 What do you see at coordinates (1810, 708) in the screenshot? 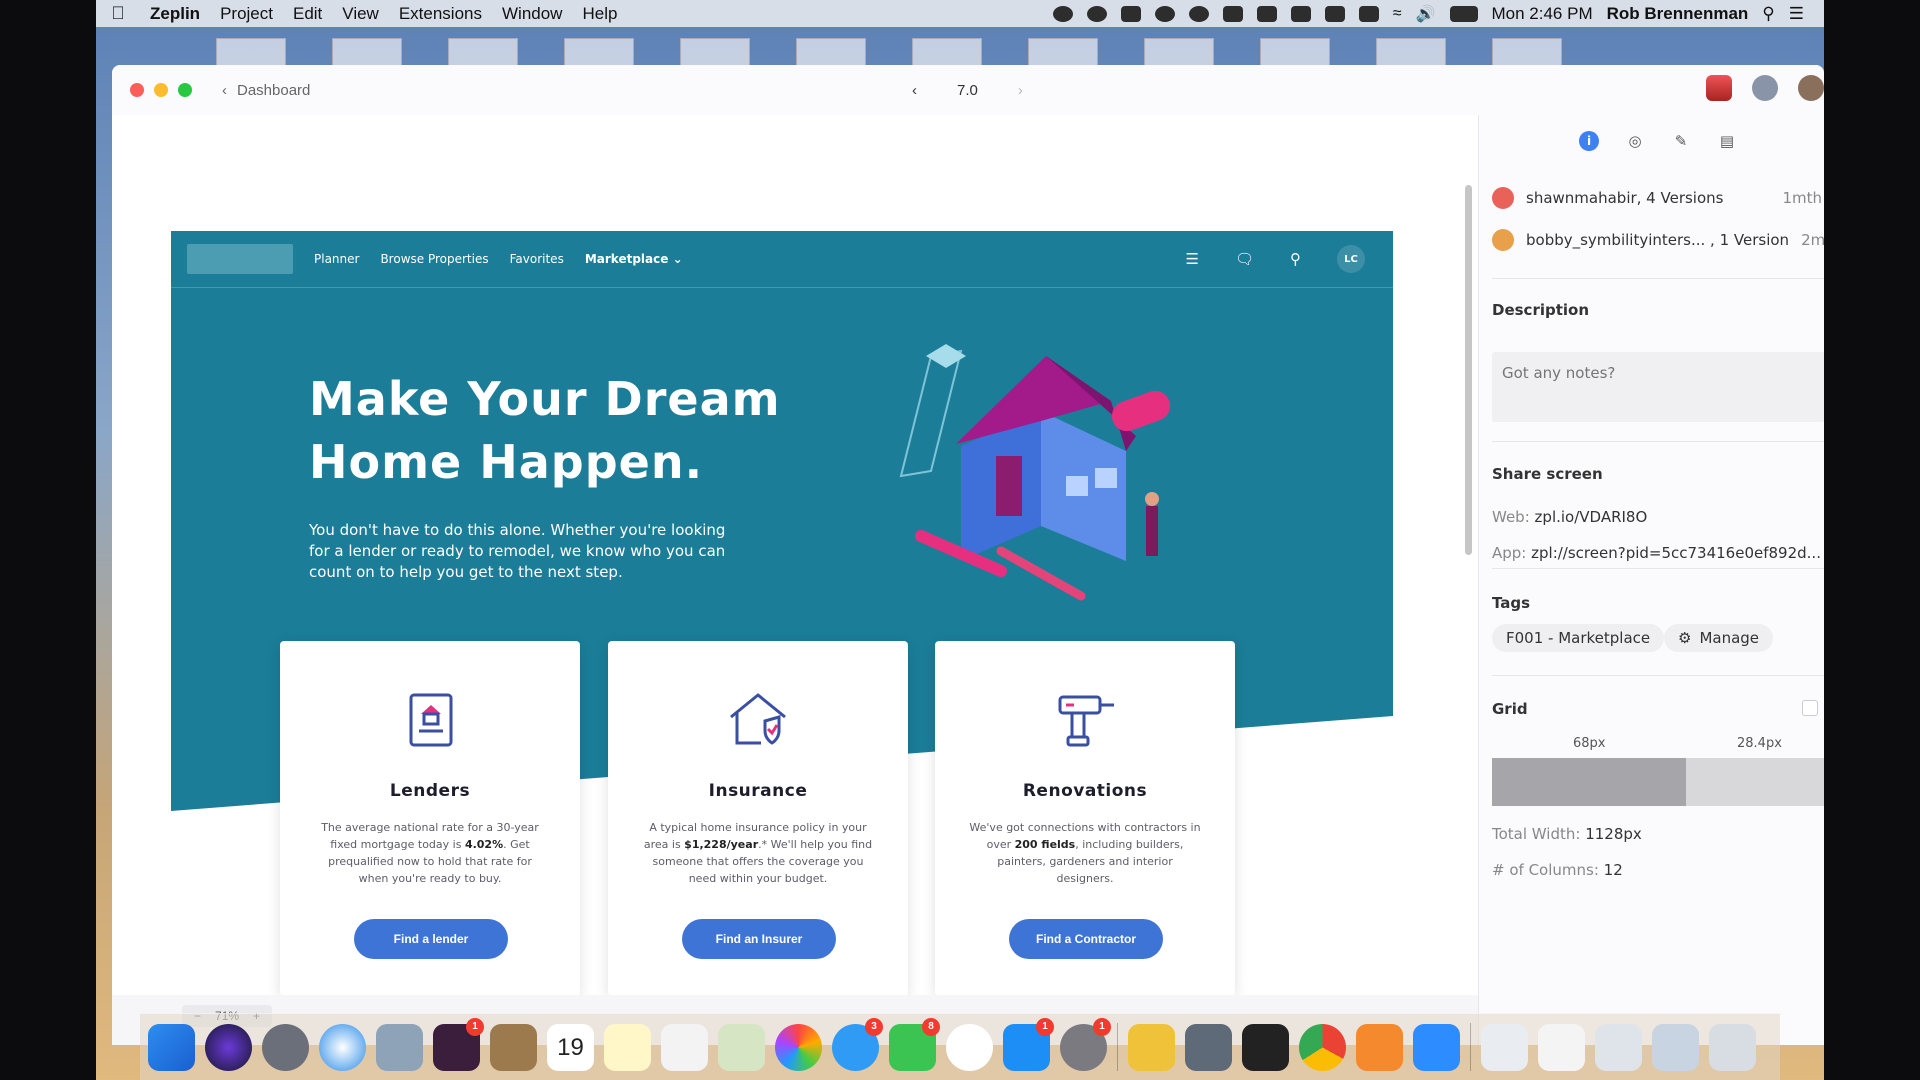
I see `grid-toggle-checkbox` at bounding box center [1810, 708].